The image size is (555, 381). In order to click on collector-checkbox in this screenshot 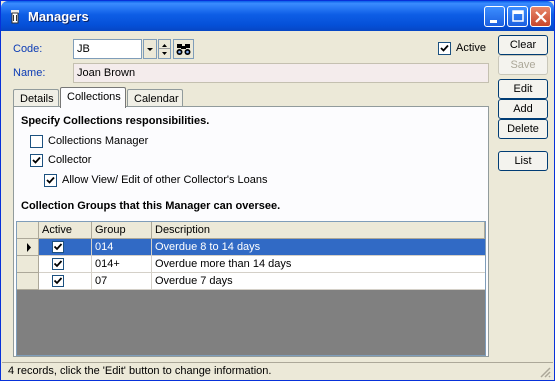, I will do `click(36, 160)`.